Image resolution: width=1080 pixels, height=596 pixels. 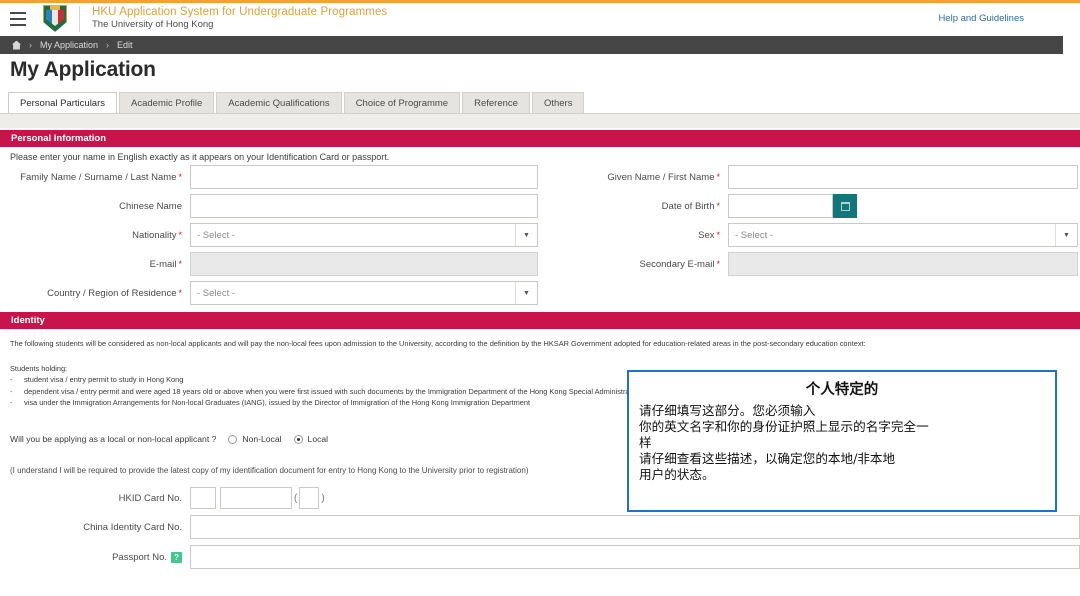 I want to click on radio-label-non-local: Non-Local, so click(x=262, y=439).